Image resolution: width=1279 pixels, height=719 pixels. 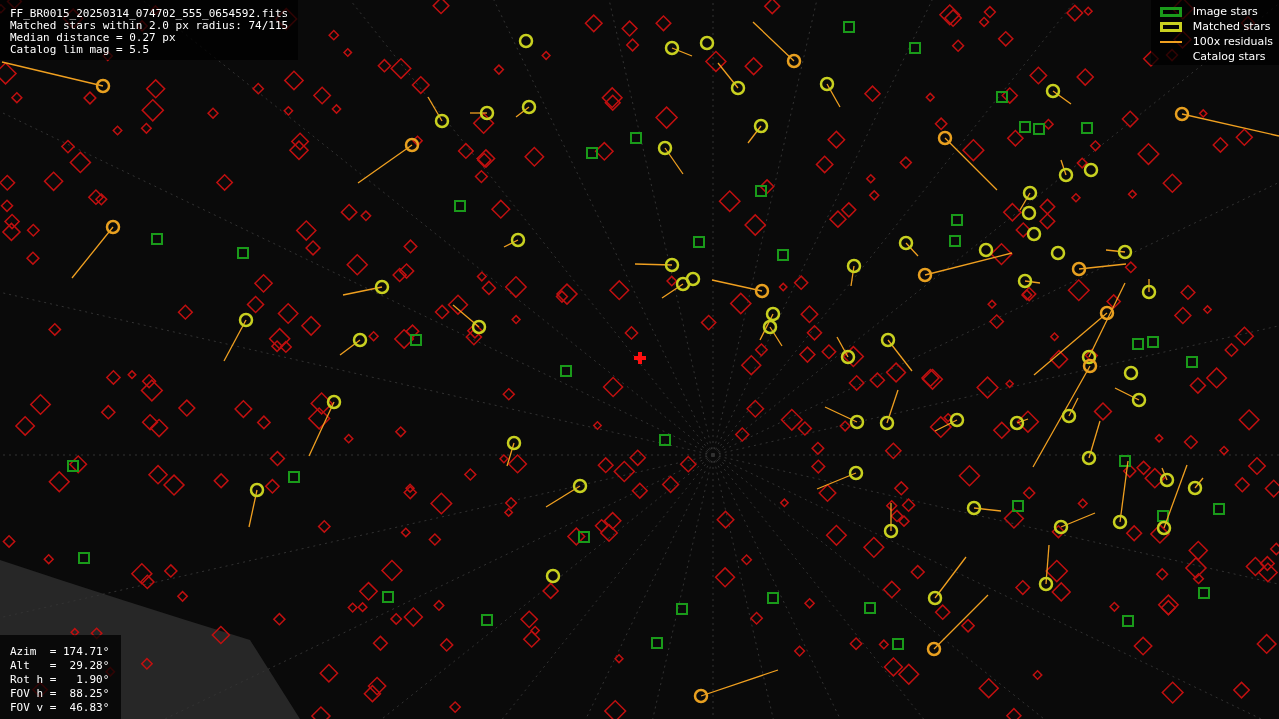 What do you see at coordinates (640, 358) in the screenshot?
I see `crosshair-icon` at bounding box center [640, 358].